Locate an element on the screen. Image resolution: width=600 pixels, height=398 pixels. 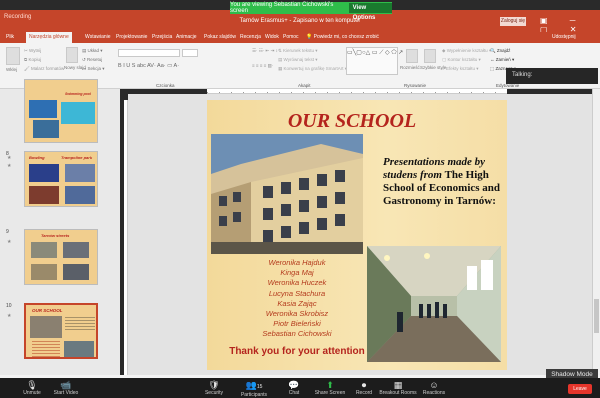
tab-help: Pomoc is located at coordinates (291, 37).